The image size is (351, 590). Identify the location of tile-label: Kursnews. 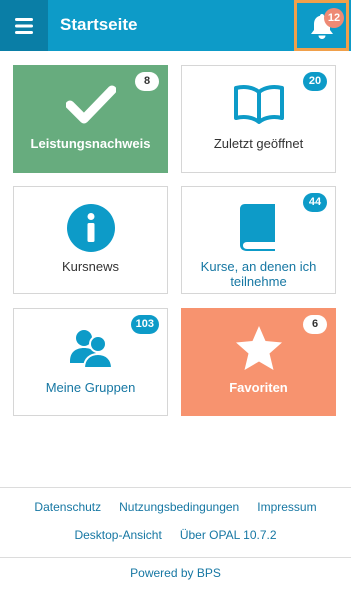
(90, 266).